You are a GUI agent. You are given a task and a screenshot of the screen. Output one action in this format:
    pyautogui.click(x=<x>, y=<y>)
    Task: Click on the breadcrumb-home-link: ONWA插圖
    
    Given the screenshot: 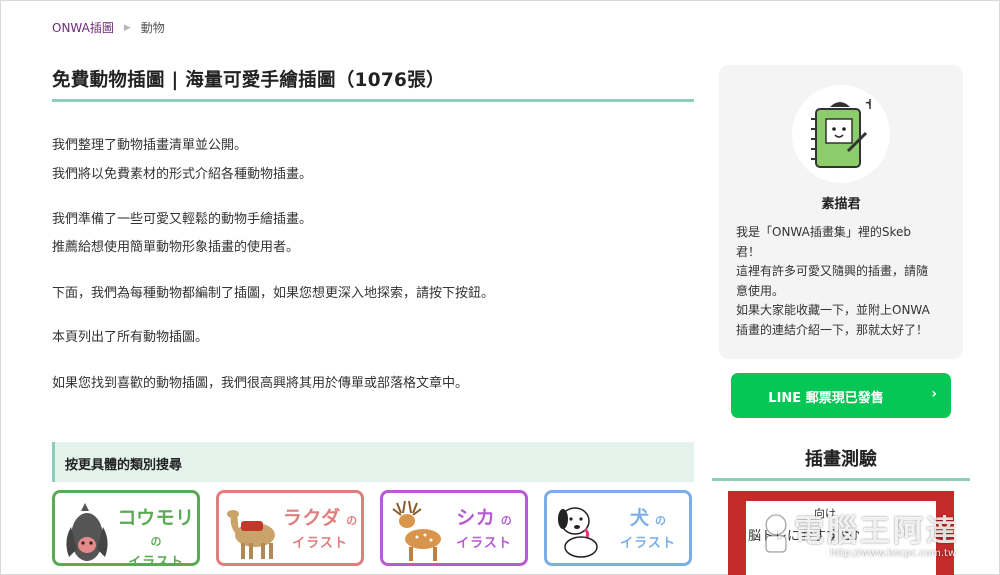 What is the action you would take?
    pyautogui.click(x=83, y=27)
    